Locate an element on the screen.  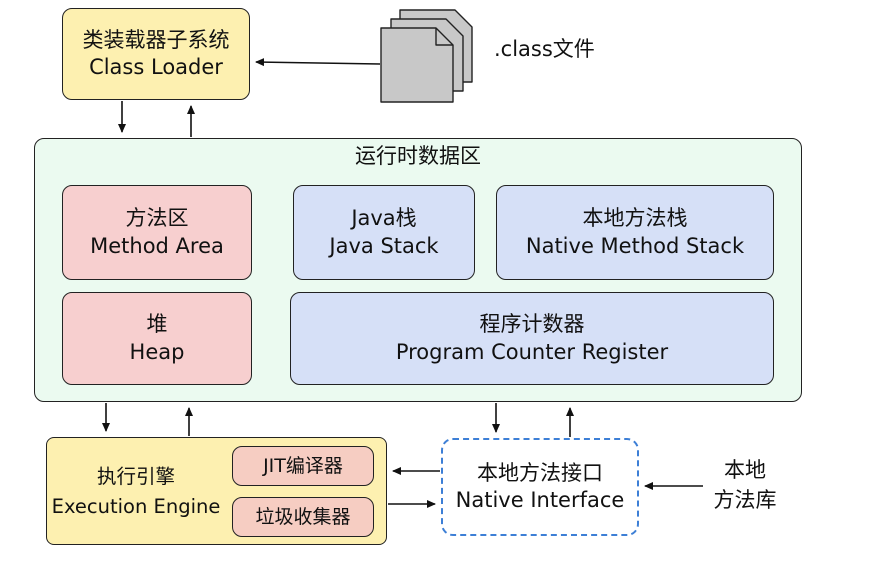
class-loader-box: 类装载器子系统 Class Loader is located at coordinates (156, 54).